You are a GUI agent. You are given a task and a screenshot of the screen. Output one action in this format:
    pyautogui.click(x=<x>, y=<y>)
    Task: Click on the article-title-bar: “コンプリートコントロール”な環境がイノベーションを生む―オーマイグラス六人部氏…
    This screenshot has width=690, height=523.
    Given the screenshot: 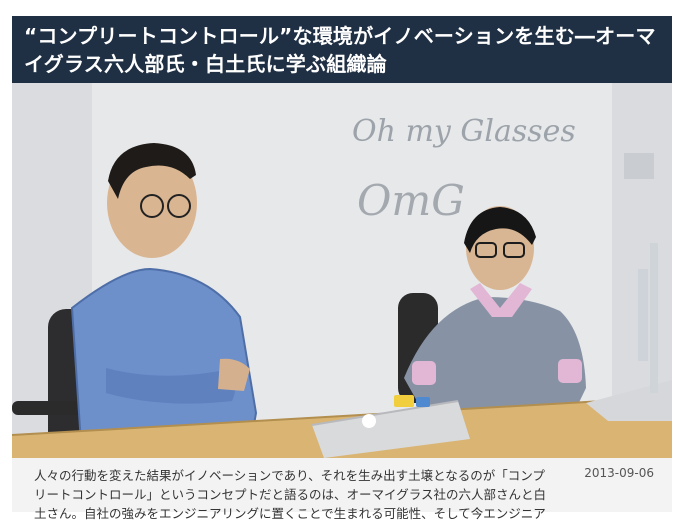 What is the action you would take?
    pyautogui.click(x=342, y=49)
    